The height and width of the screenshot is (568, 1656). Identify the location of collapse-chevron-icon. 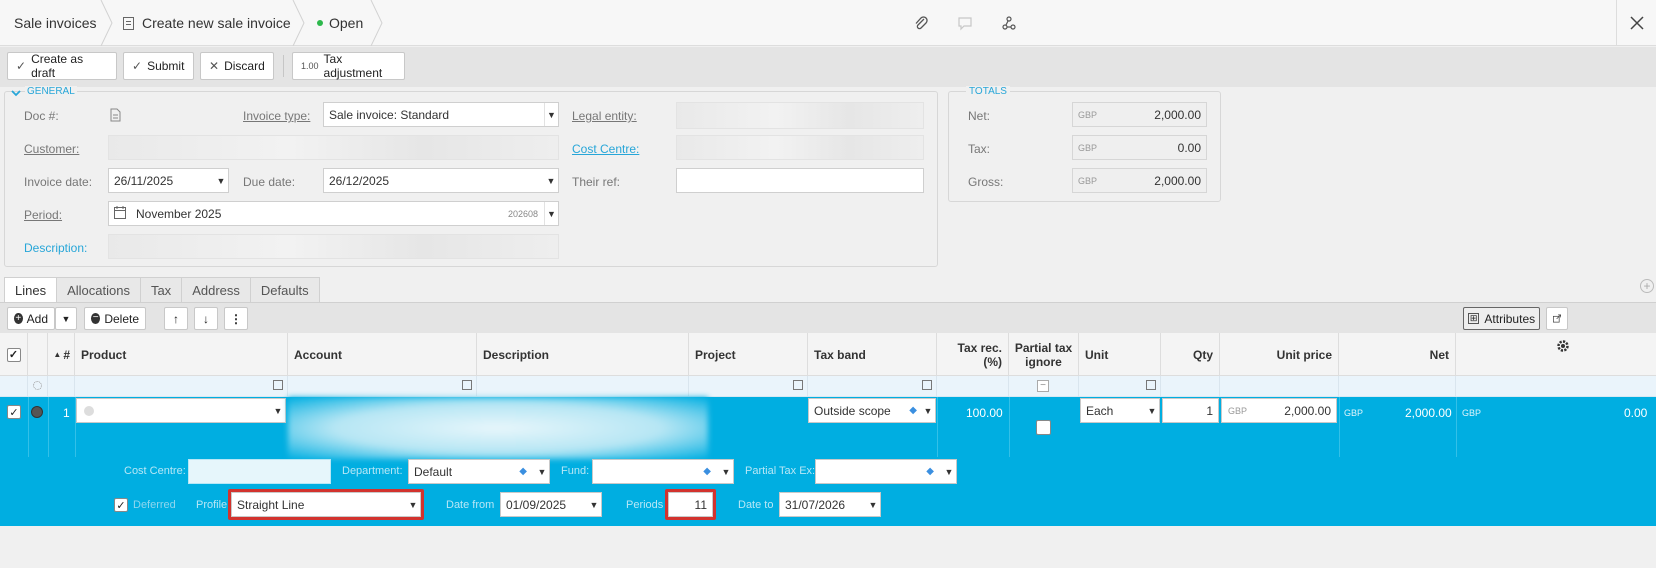
(16, 94).